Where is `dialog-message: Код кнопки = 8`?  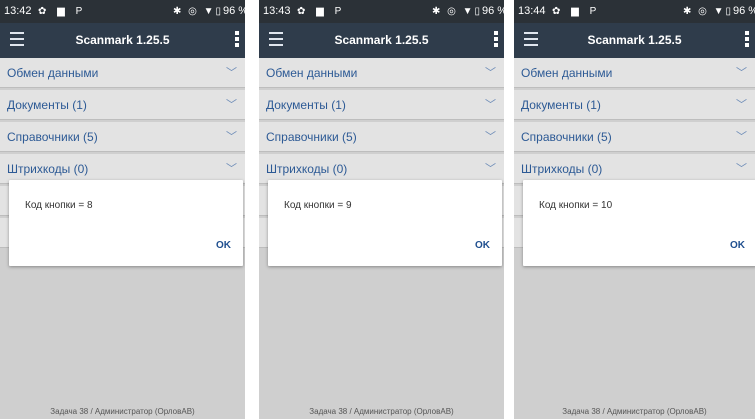 dialog-message: Код кнопки = 8 is located at coordinates (59, 205).